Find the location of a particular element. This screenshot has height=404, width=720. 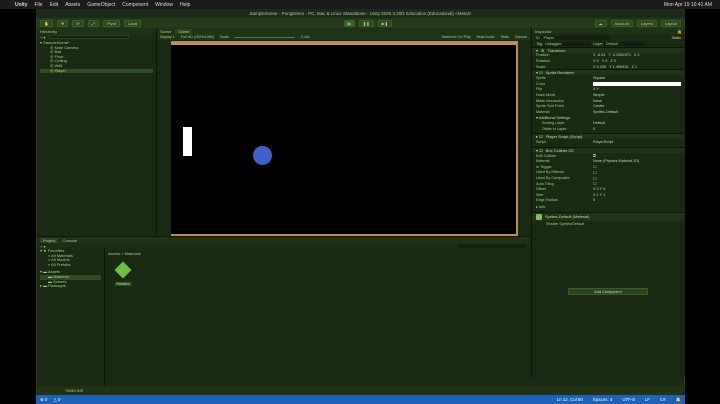

tab-scene: Scene is located at coordinates (165, 31).